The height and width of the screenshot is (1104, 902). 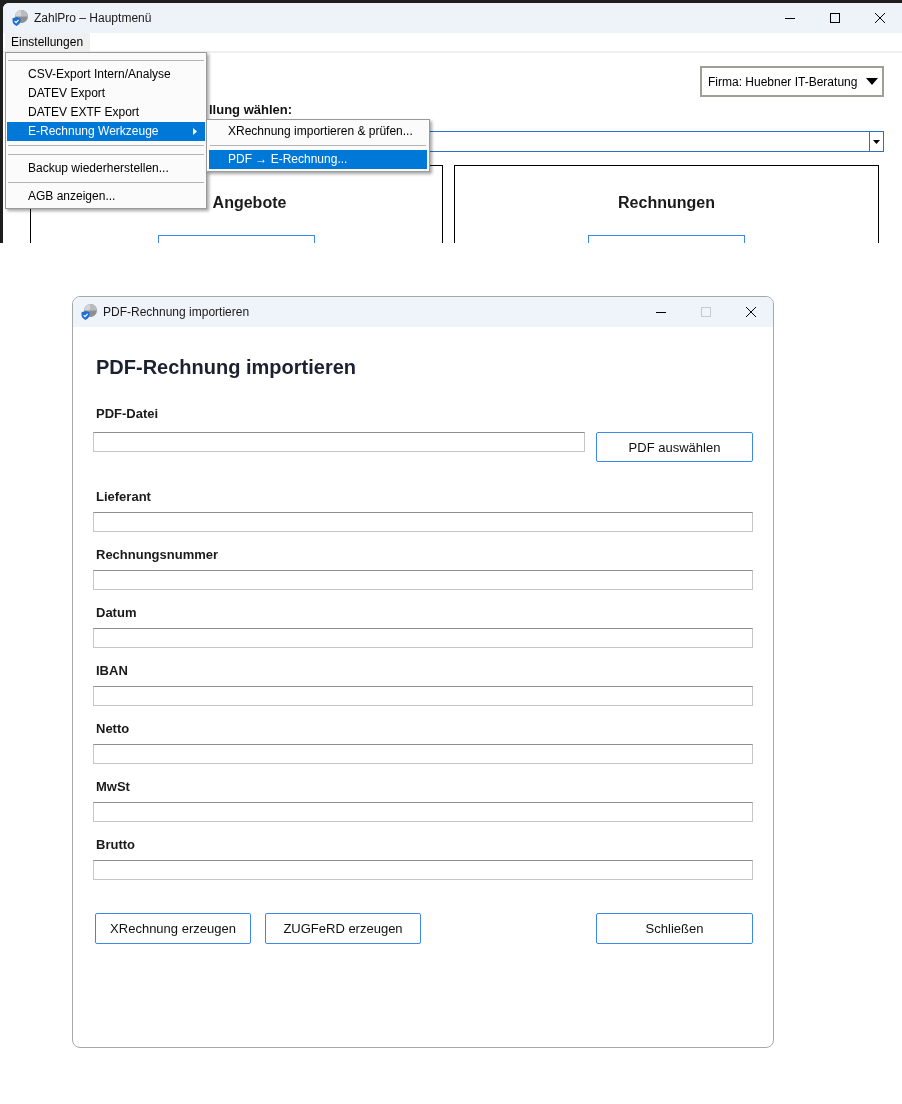 I want to click on field-label: Brutto, so click(x=115, y=845).